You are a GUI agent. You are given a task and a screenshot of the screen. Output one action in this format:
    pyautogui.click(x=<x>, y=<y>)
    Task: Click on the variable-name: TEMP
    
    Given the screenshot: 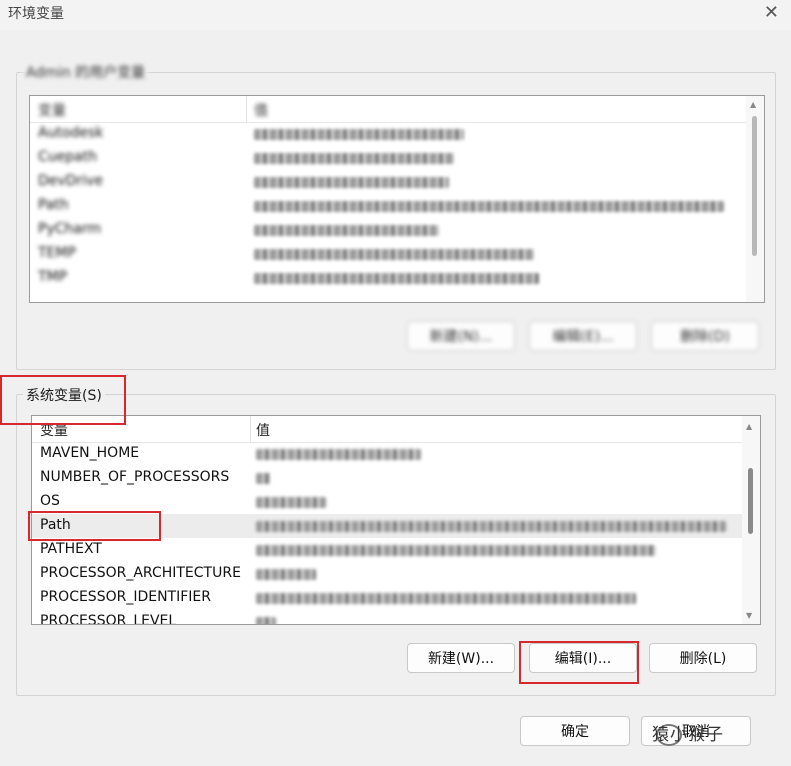 What is the action you would take?
    pyautogui.click(x=57, y=253)
    